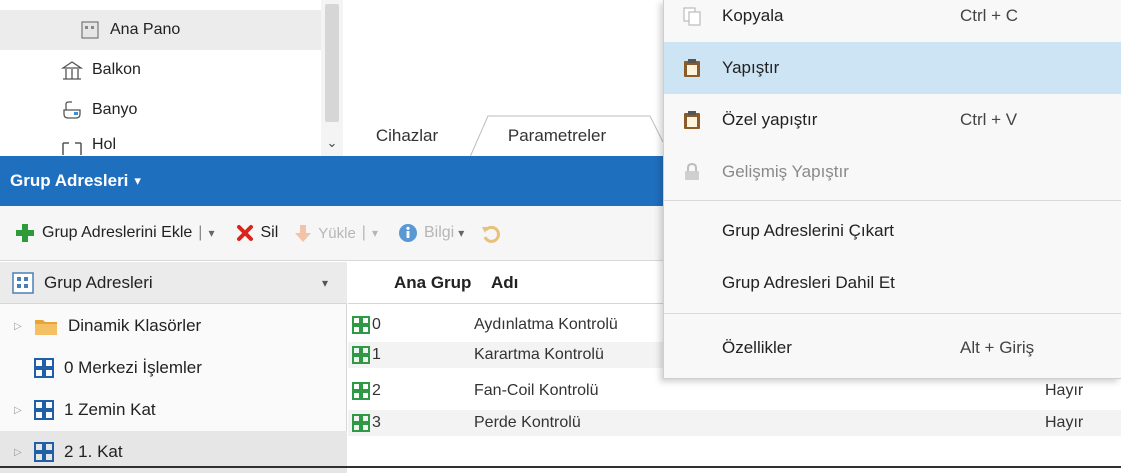  I want to click on cell-name: Perde Kontrolü, so click(527, 422).